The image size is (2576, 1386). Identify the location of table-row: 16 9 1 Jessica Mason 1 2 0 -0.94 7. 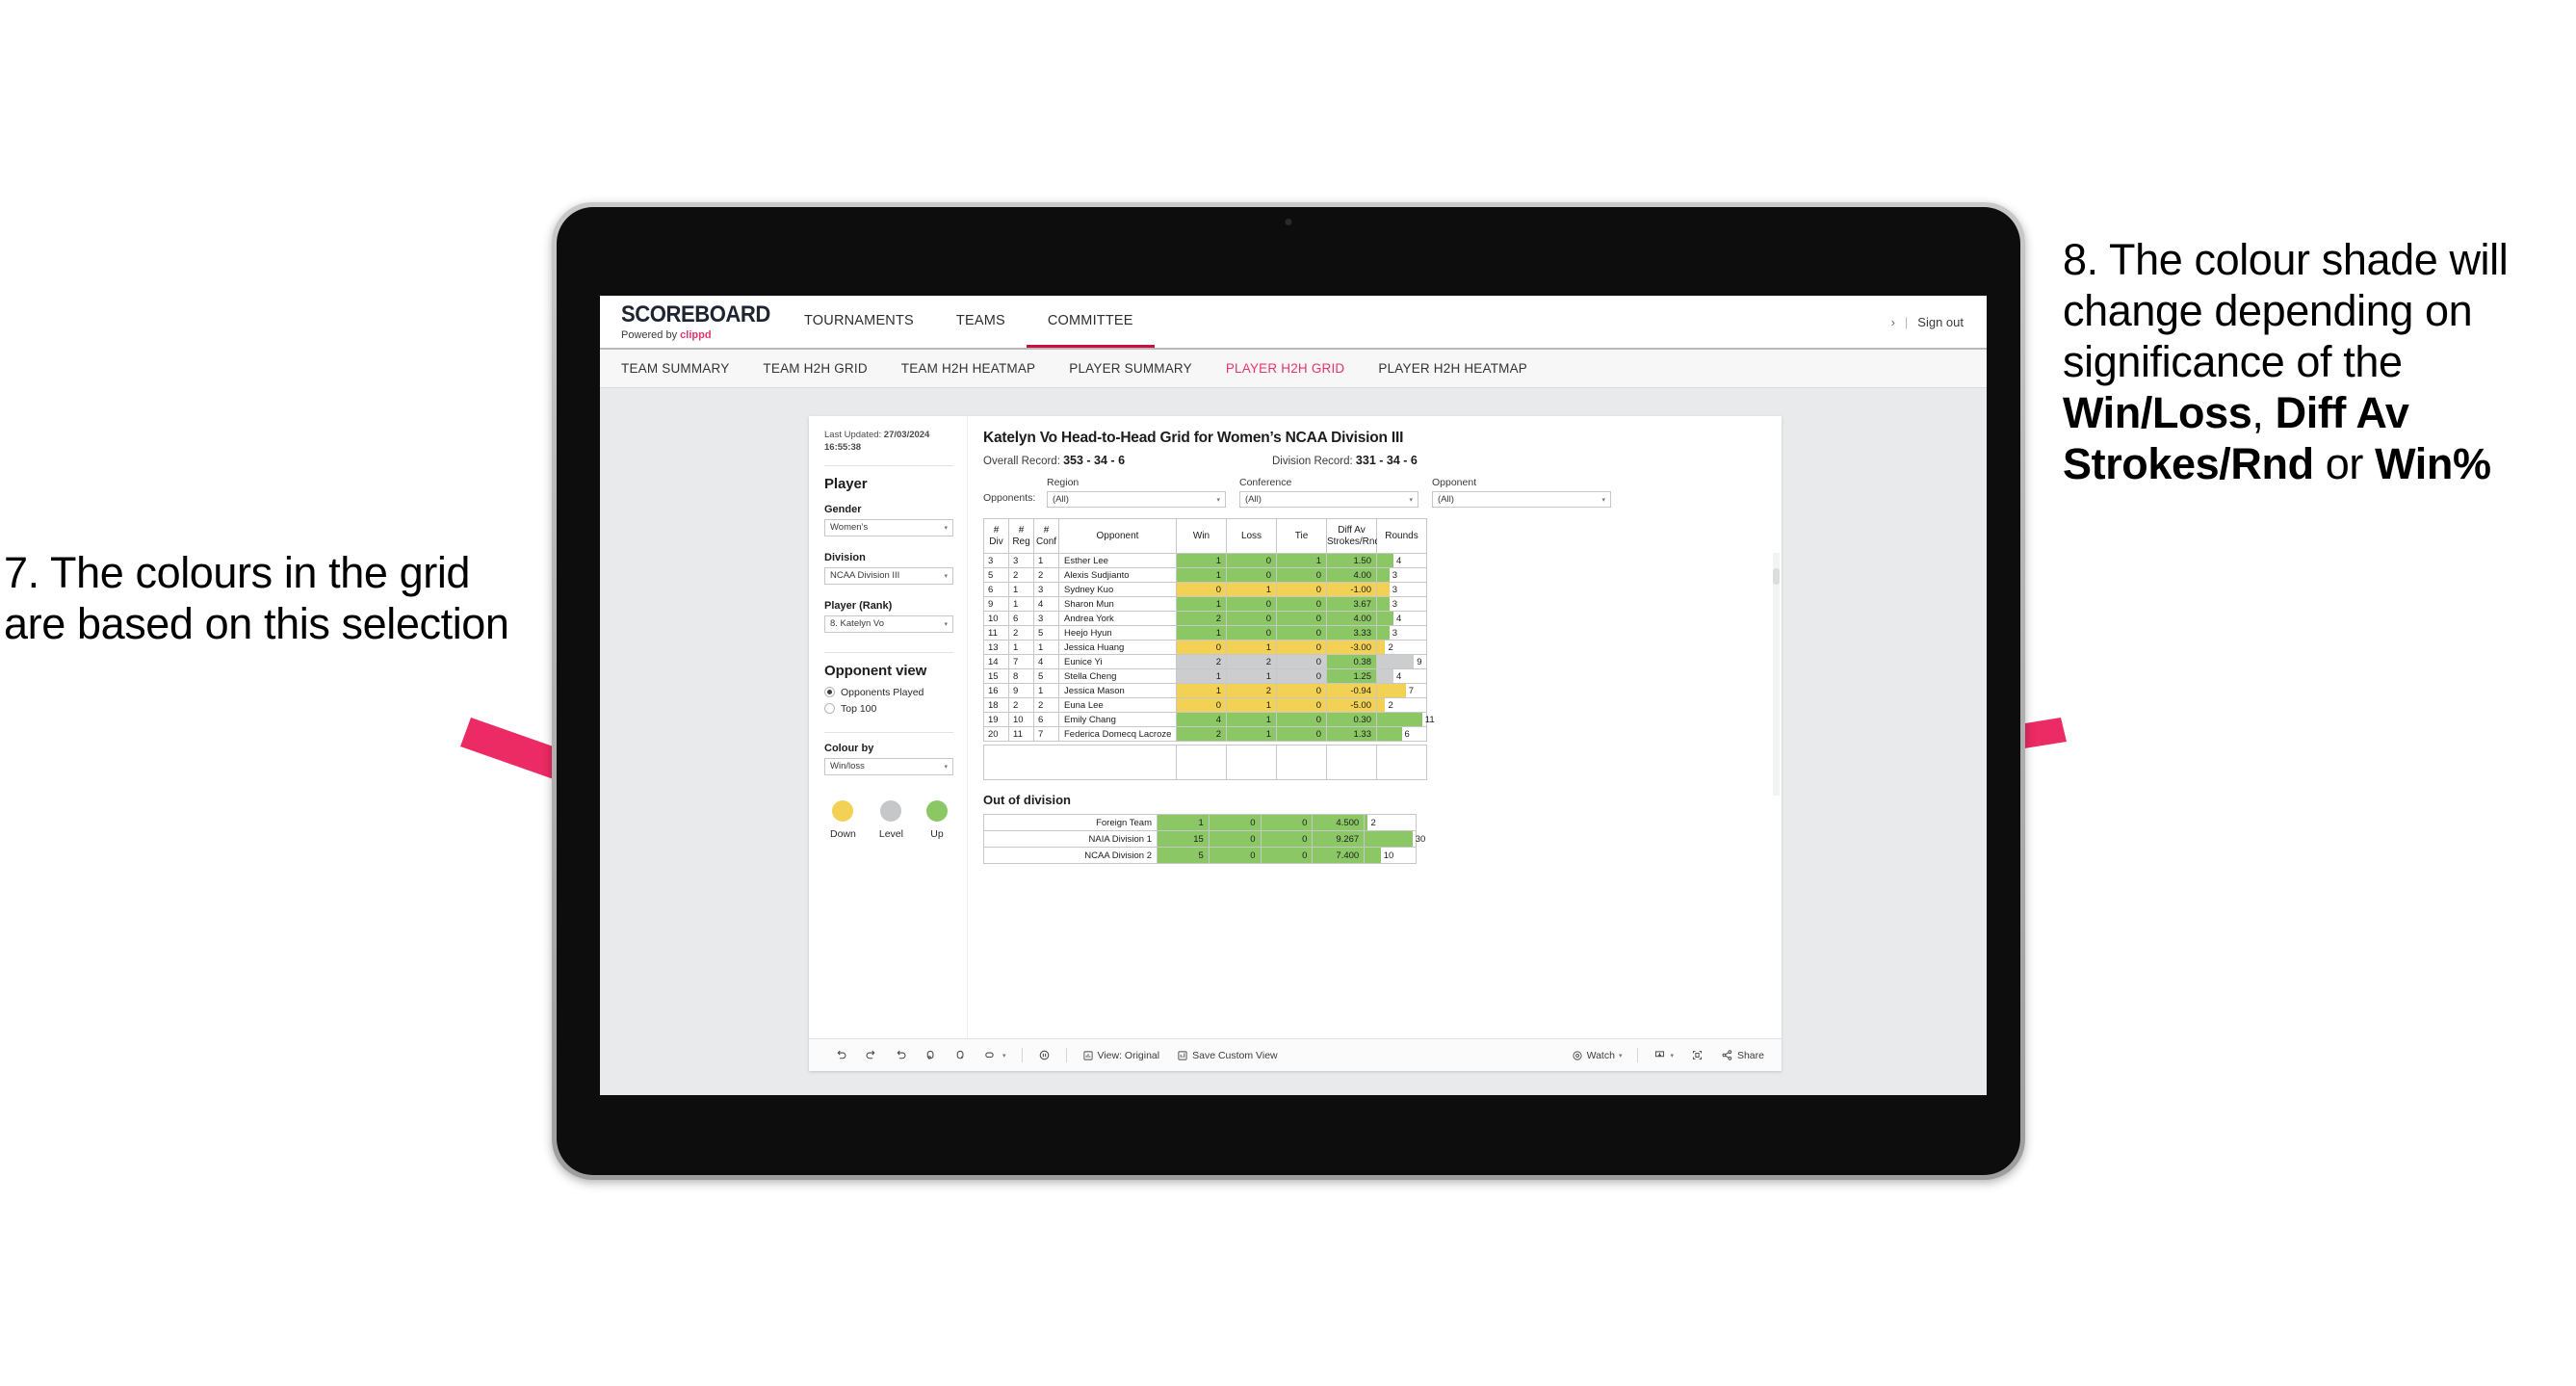
(1205, 690).